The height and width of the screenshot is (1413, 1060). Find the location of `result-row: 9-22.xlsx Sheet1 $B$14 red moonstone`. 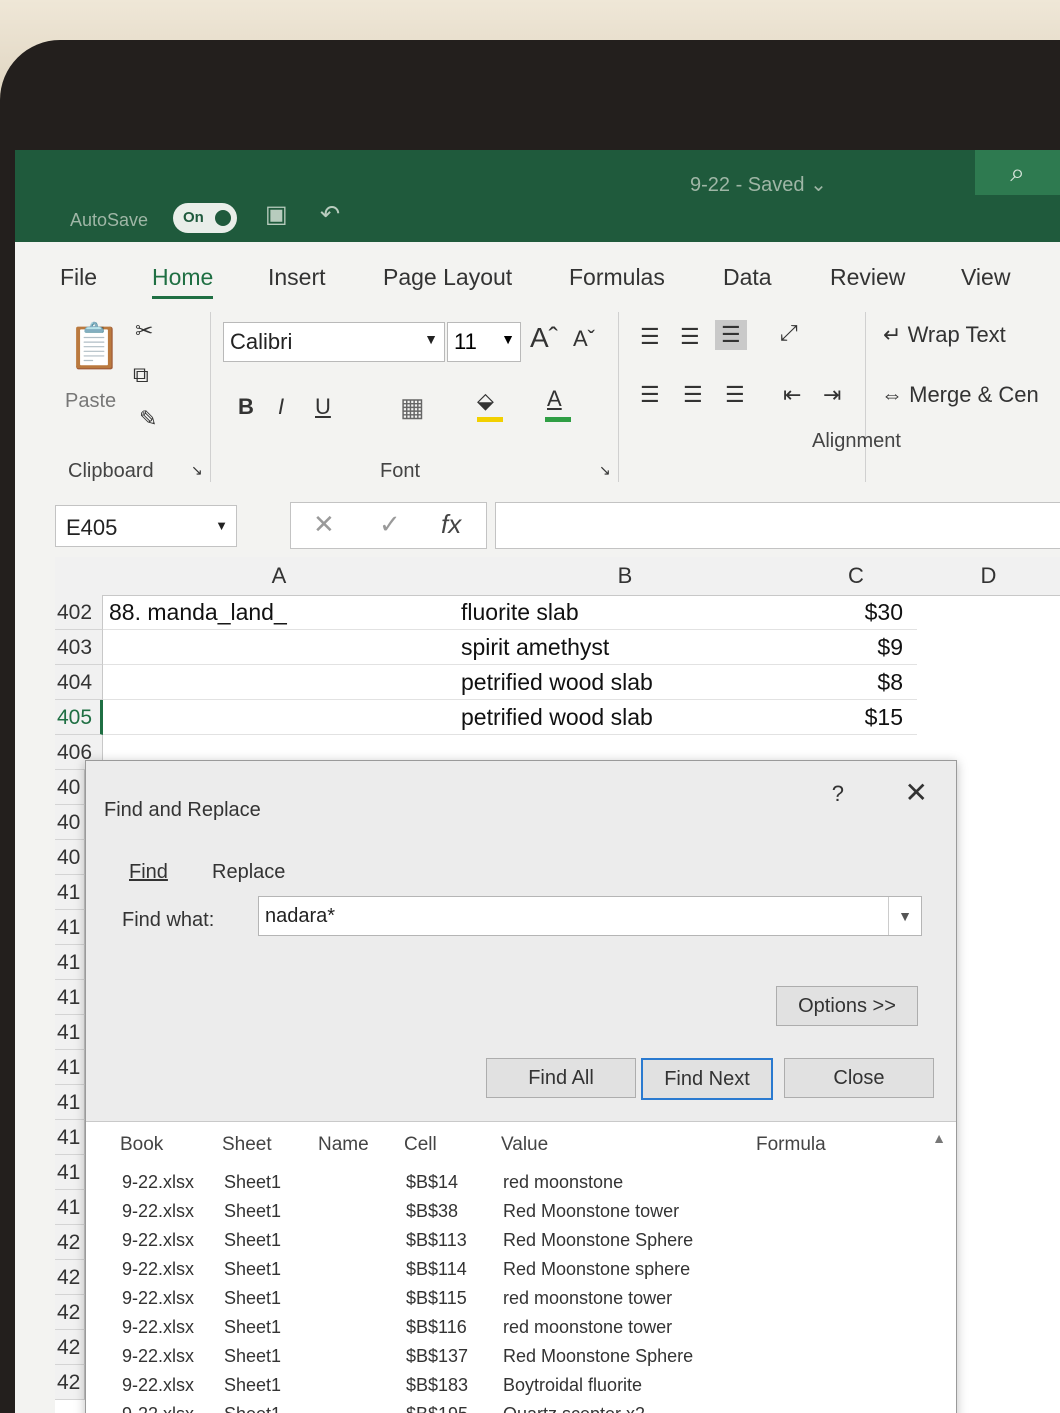

result-row: 9-22.xlsx Sheet1 $B$14 red moonstone is located at coordinates (506, 1182).